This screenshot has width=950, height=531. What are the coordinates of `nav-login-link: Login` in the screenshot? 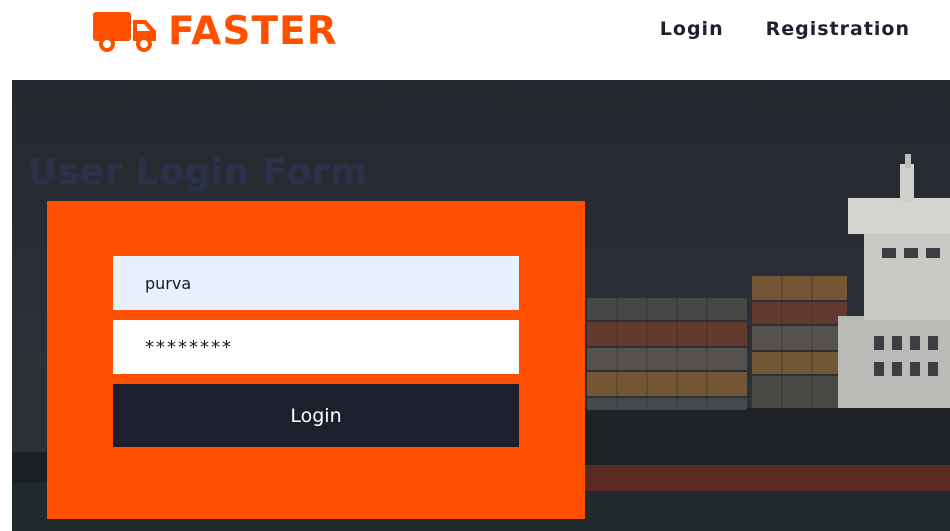 It's located at (692, 29).